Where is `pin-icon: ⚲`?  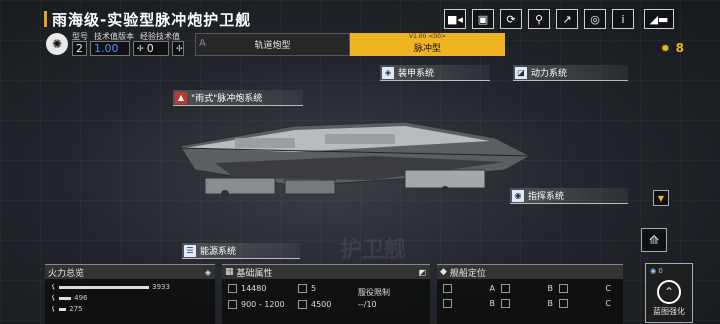
pin-icon: ⚲ is located at coordinates (539, 19).